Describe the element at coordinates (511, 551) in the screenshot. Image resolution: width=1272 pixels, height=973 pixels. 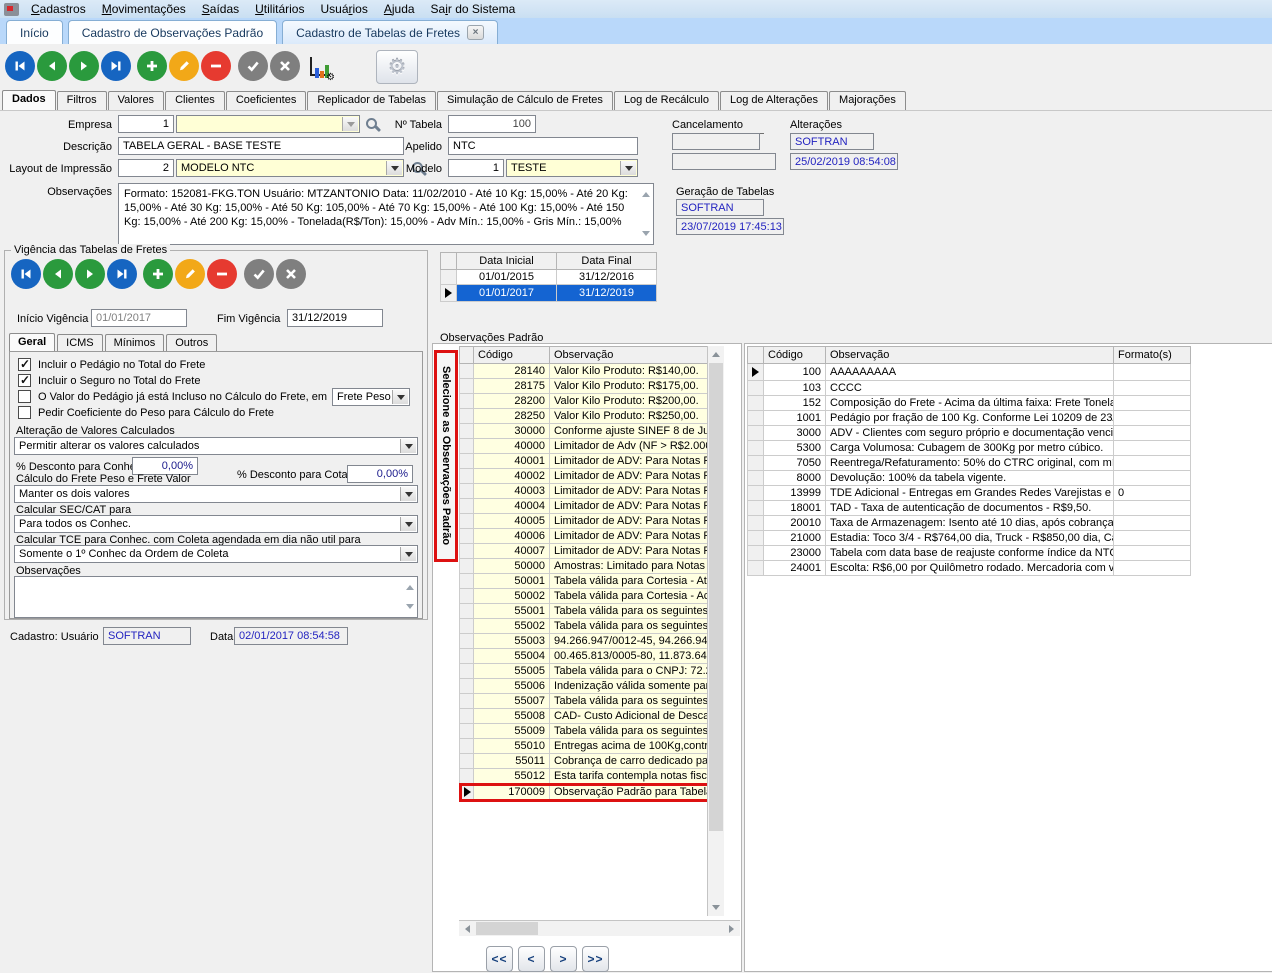
I see `obs-codigo-cell: 40007` at that location.